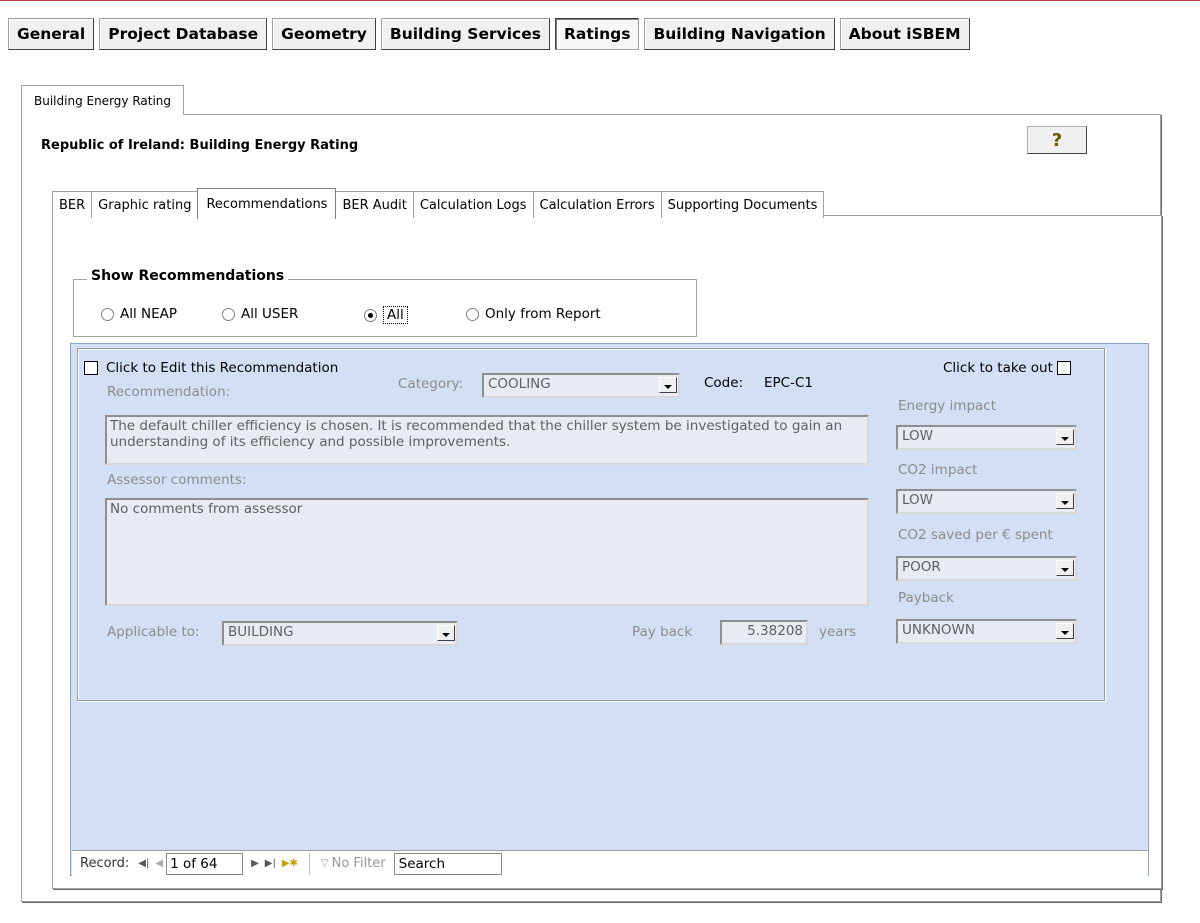 The image size is (1200, 923). What do you see at coordinates (103, 100) in the screenshot?
I see `tab-building-energy-rating: Building Energy Rating` at bounding box center [103, 100].